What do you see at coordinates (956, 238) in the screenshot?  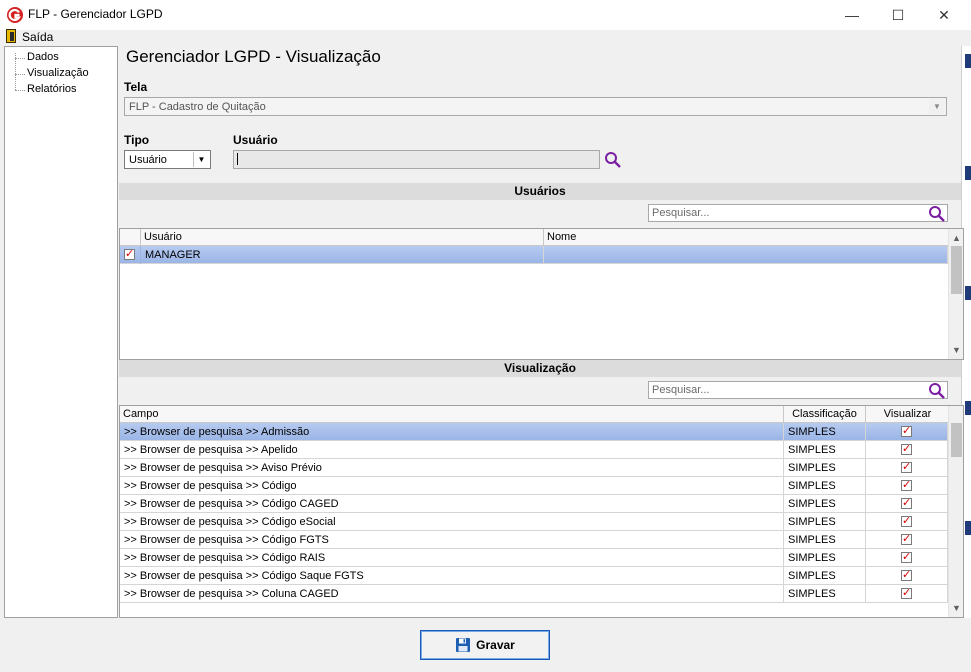 I see `scroll-up-icon: ▲` at bounding box center [956, 238].